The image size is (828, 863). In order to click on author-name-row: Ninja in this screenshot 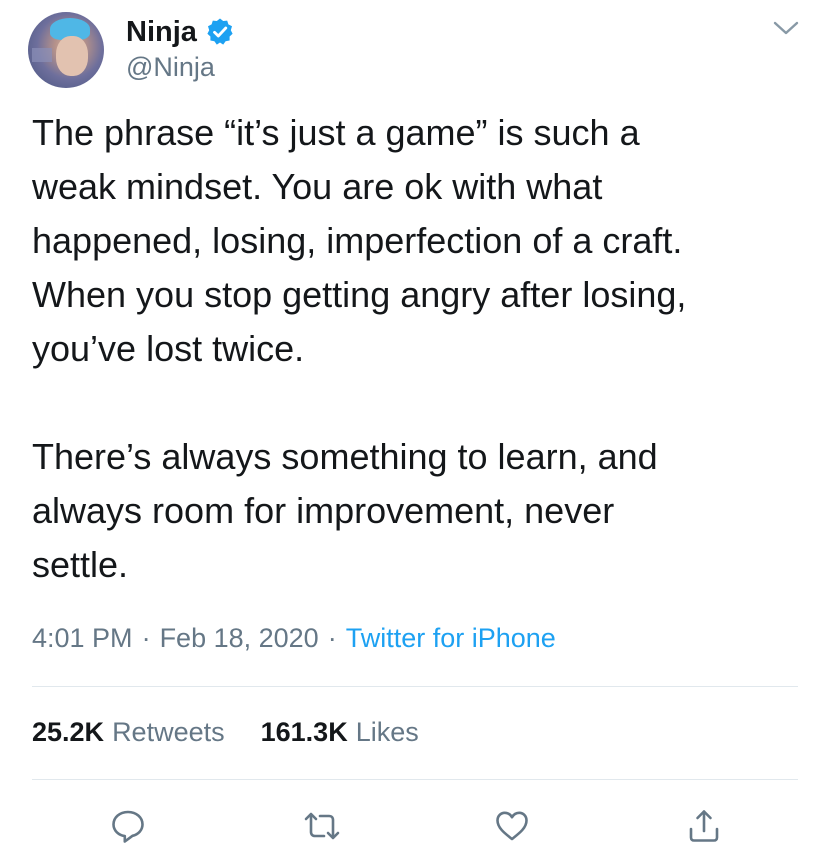, I will do `click(180, 32)`.